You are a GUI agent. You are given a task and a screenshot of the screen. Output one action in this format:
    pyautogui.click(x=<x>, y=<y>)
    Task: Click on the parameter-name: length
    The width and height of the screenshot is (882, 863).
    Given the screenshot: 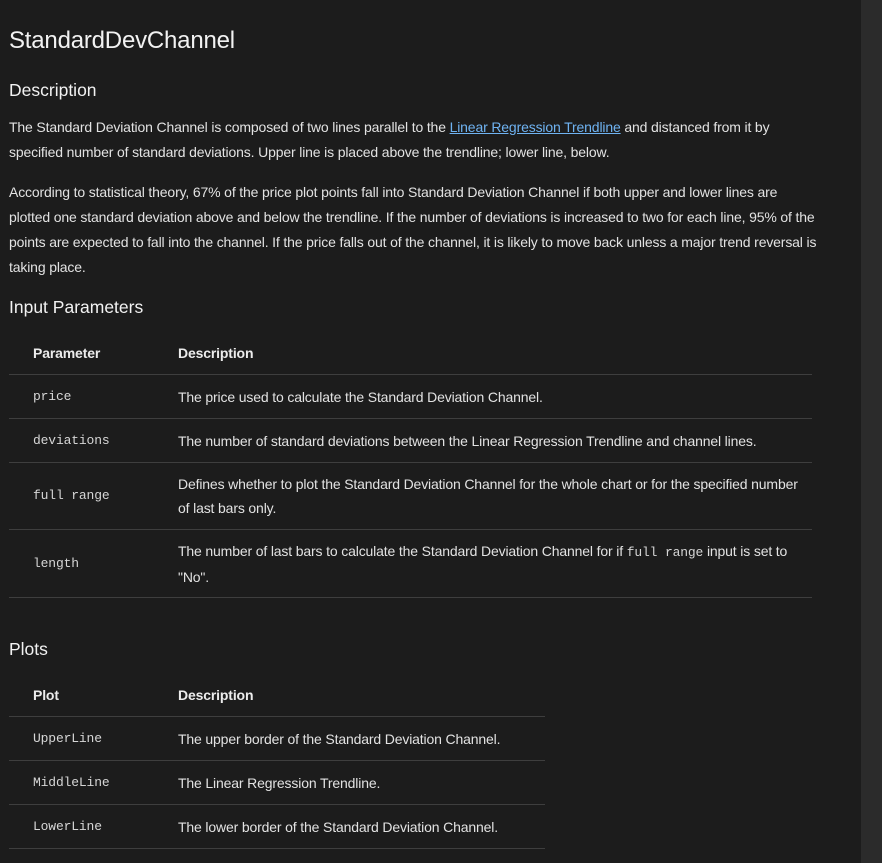 What is the action you would take?
    pyautogui.click(x=81, y=563)
    